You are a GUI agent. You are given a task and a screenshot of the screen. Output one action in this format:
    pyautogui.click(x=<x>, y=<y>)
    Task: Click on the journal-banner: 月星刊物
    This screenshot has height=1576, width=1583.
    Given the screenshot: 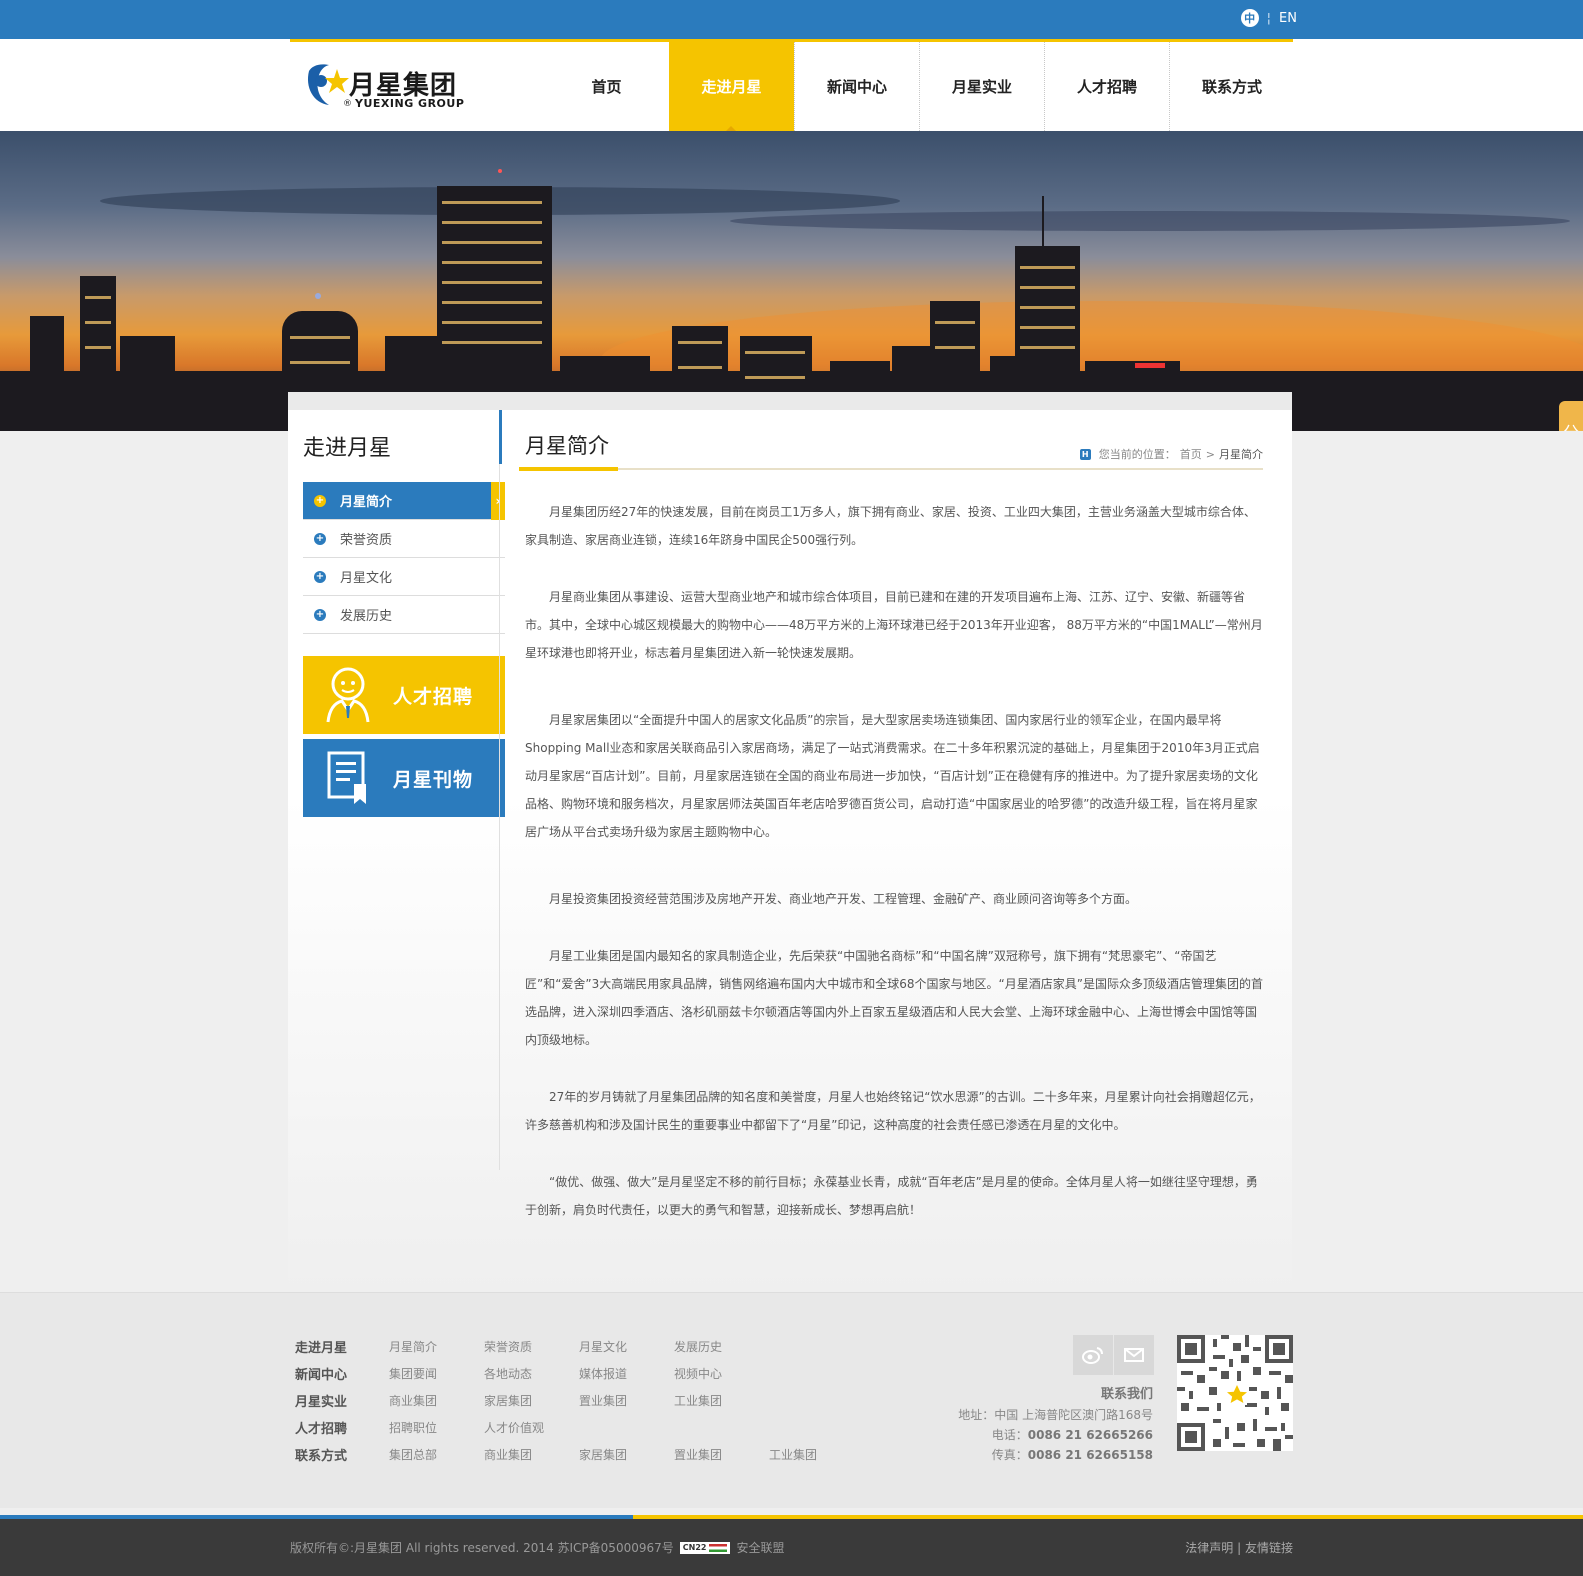 What is the action you would take?
    pyautogui.click(x=404, y=778)
    